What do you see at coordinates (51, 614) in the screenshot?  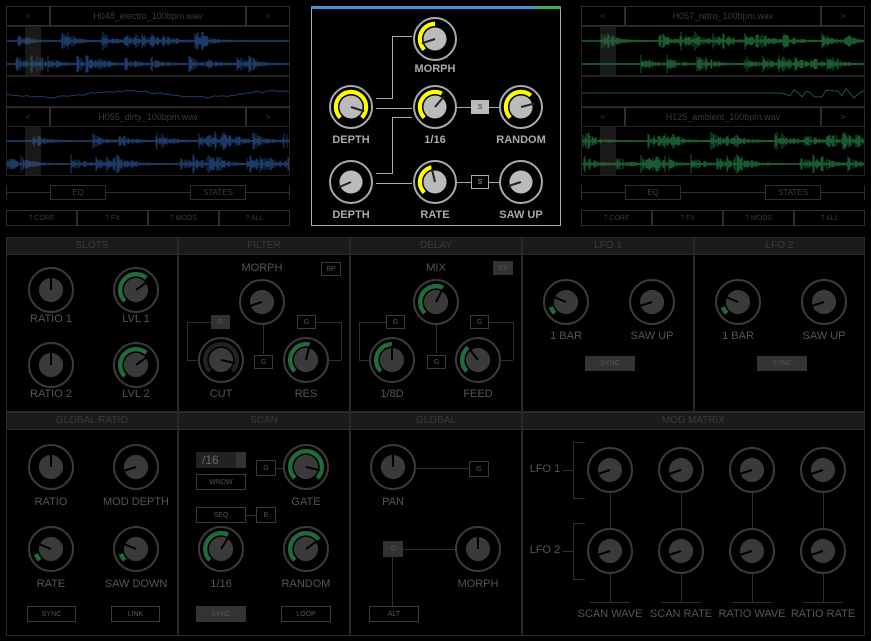 I see `global-ratio-sync-button: SYNC` at bounding box center [51, 614].